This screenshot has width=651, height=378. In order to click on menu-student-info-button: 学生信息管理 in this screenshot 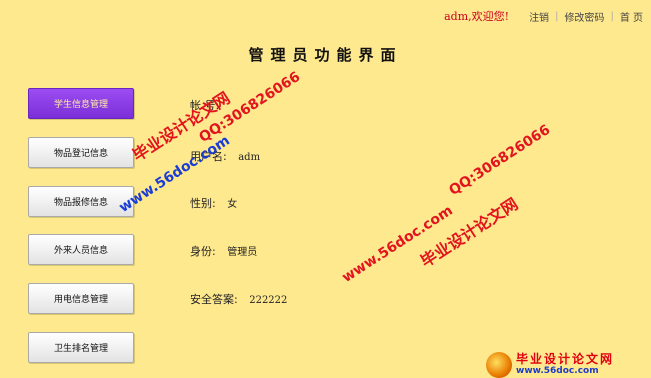, I will do `click(81, 103)`.